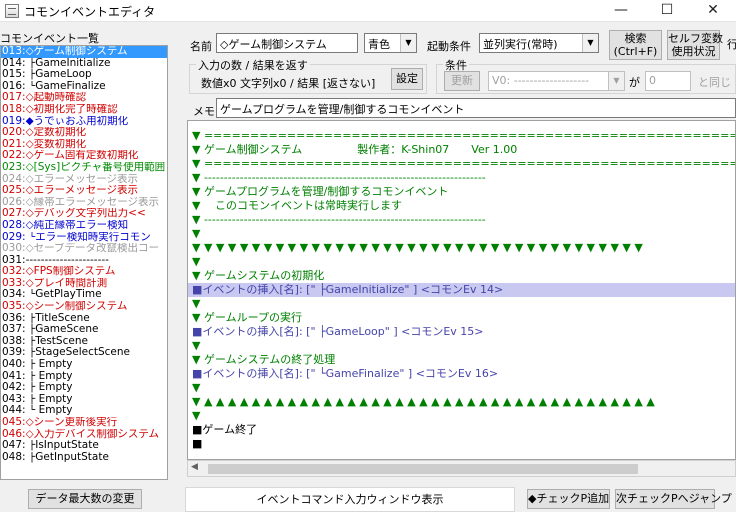 The height and width of the screenshot is (512, 736). What do you see at coordinates (84, 307) in the screenshot?
I see `list-item: 035:◇シーン制御システム` at bounding box center [84, 307].